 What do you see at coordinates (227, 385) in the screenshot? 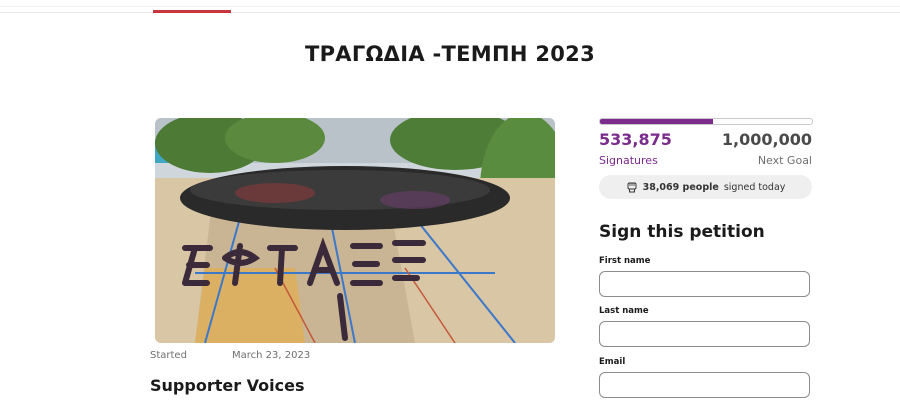
I see `supporter-voices-heading: Supporter Voices` at bounding box center [227, 385].